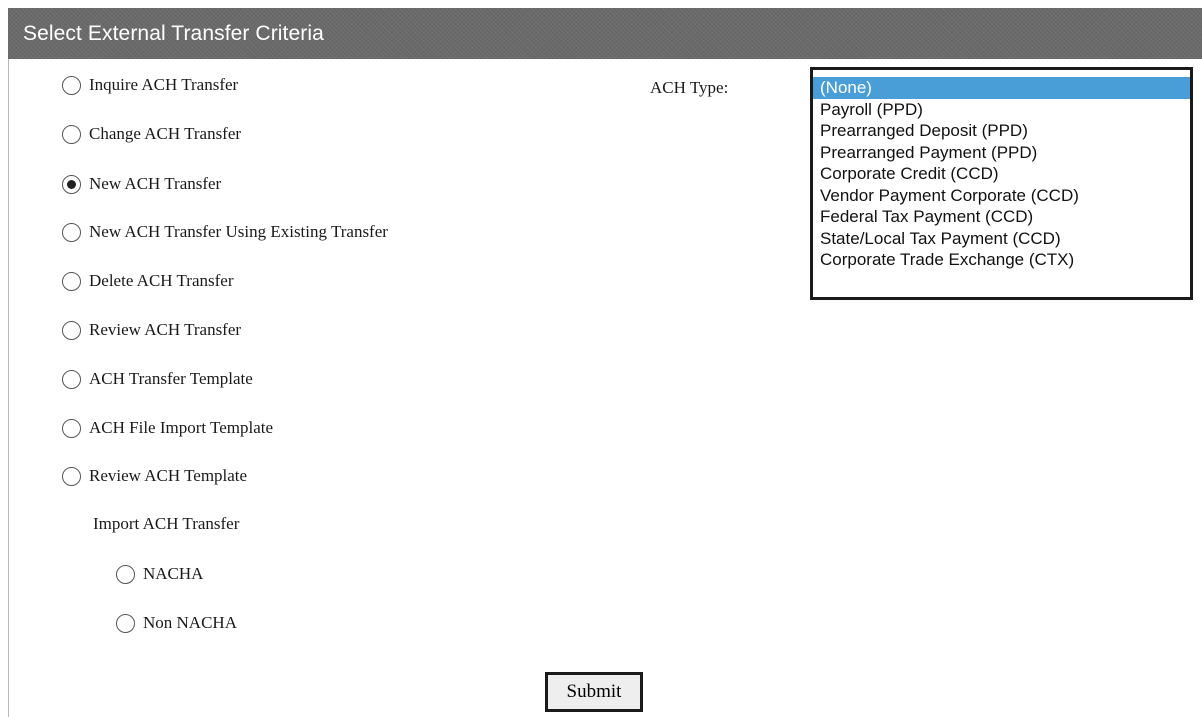  I want to click on ach-type-option-payroll: Payroll (PPD), so click(1001, 110).